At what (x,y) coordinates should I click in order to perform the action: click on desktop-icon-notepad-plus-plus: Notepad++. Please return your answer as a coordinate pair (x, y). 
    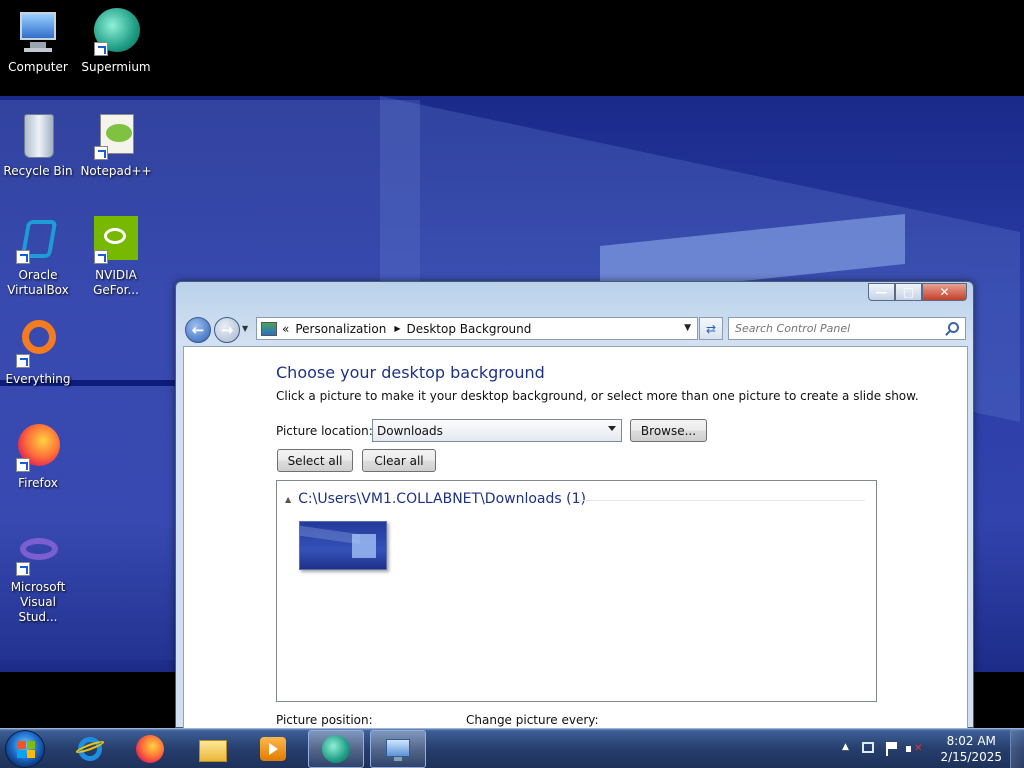
    Looking at the image, I should click on (116, 145).